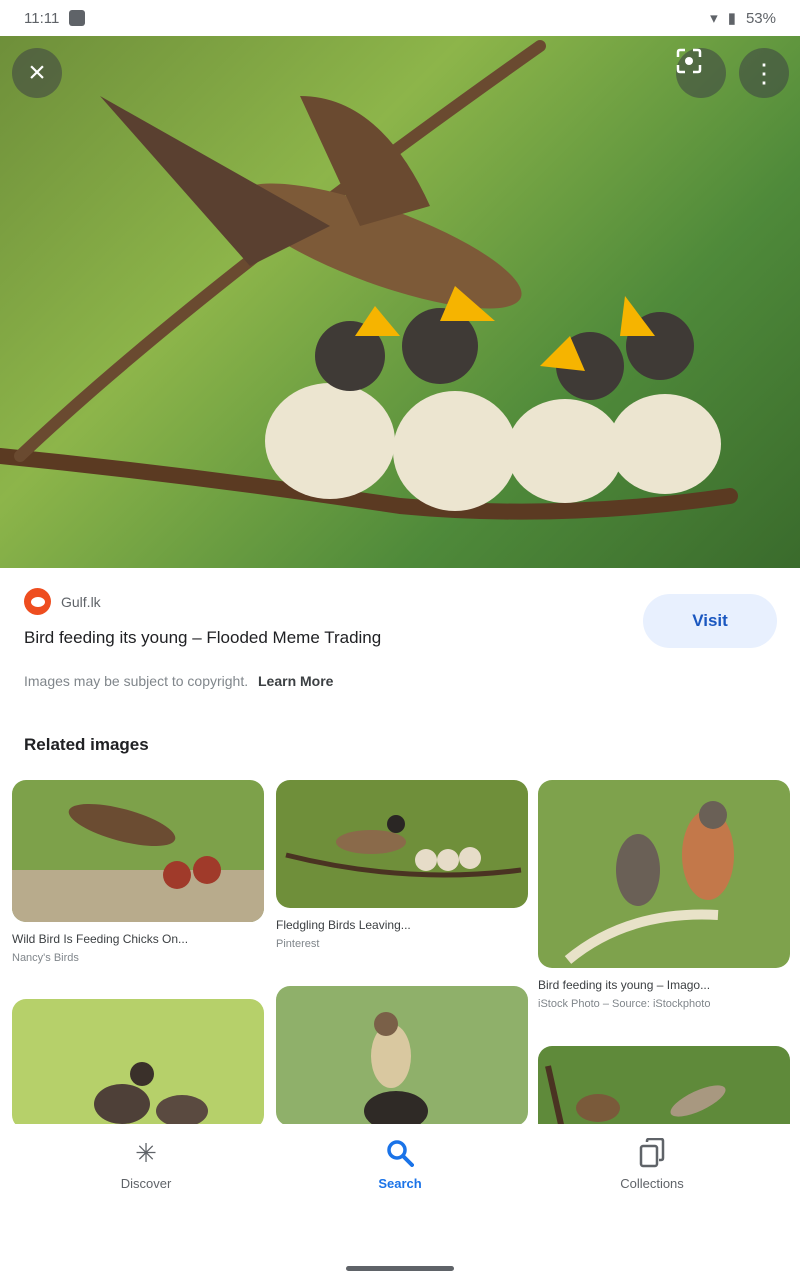 This screenshot has height=1280, width=800. What do you see at coordinates (400, 1153) in the screenshot?
I see `search-icon` at bounding box center [400, 1153].